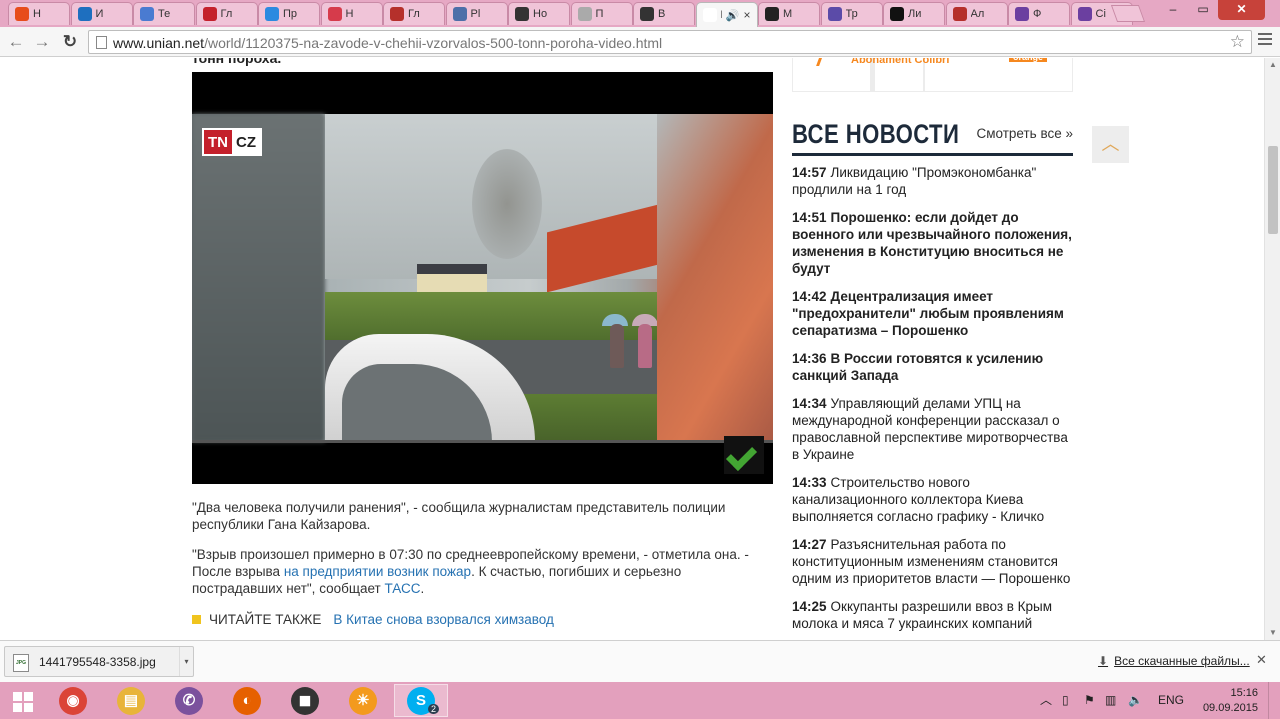  What do you see at coordinates (851, 13) in the screenshot?
I see `tab: Тр` at bounding box center [851, 13].